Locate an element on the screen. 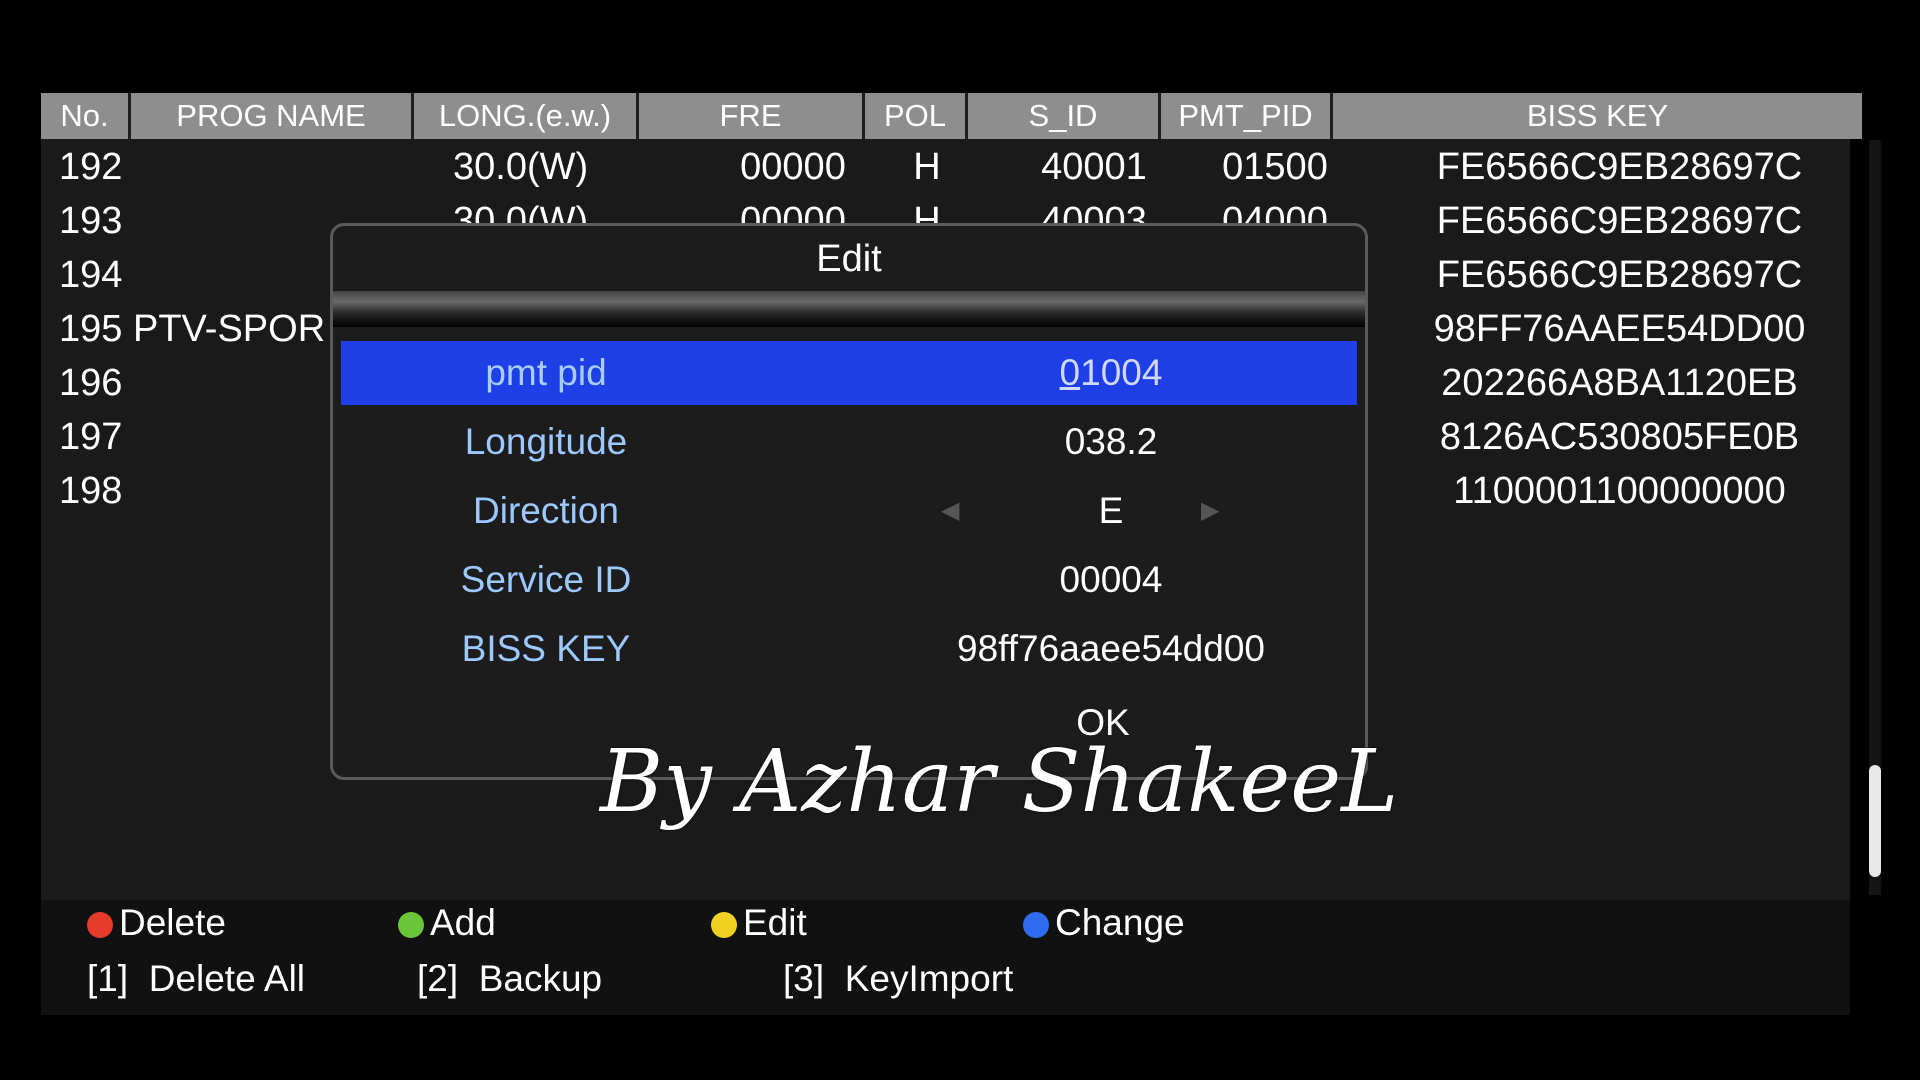 Image resolution: width=1920 pixels, height=1080 pixels. cell-longitude: 30.0(W) is located at coordinates (521, 167).